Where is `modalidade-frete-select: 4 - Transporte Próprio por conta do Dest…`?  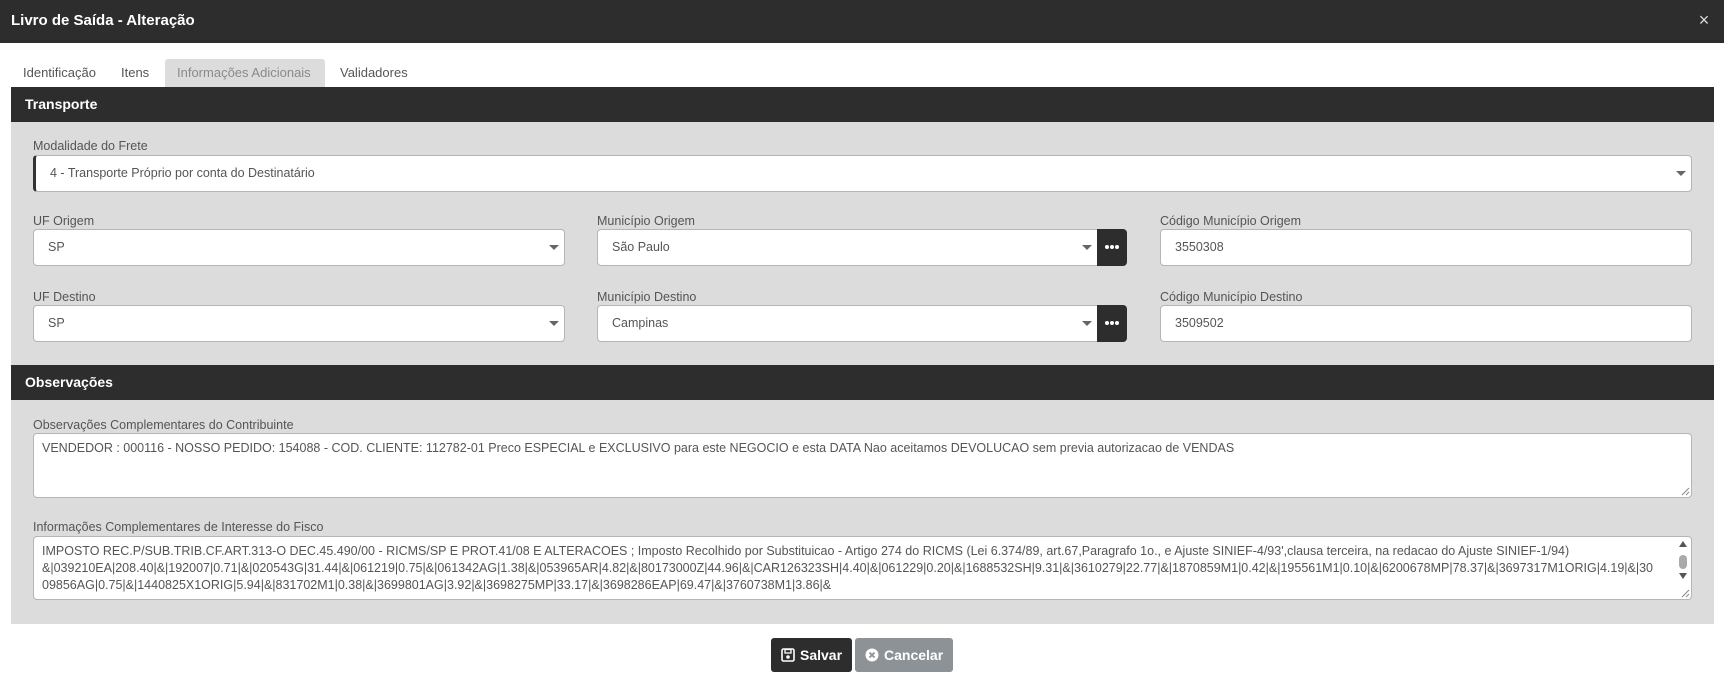
modalidade-frete-select: 4 - Transporte Próprio por conta do Dest… is located at coordinates (862, 173).